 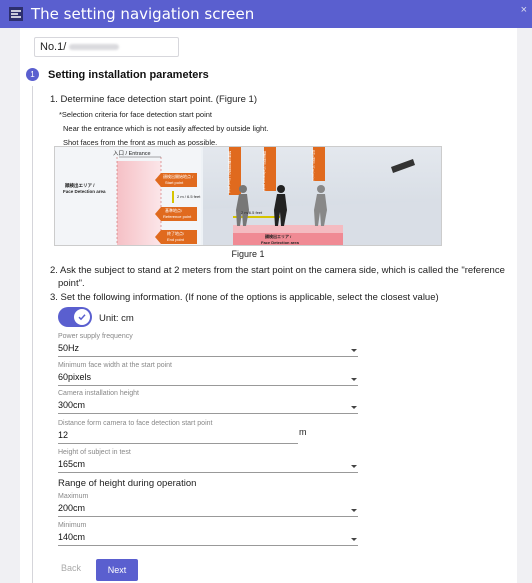 What do you see at coordinates (248, 254) in the screenshot?
I see `figure-caption: Figure 1` at bounding box center [248, 254].